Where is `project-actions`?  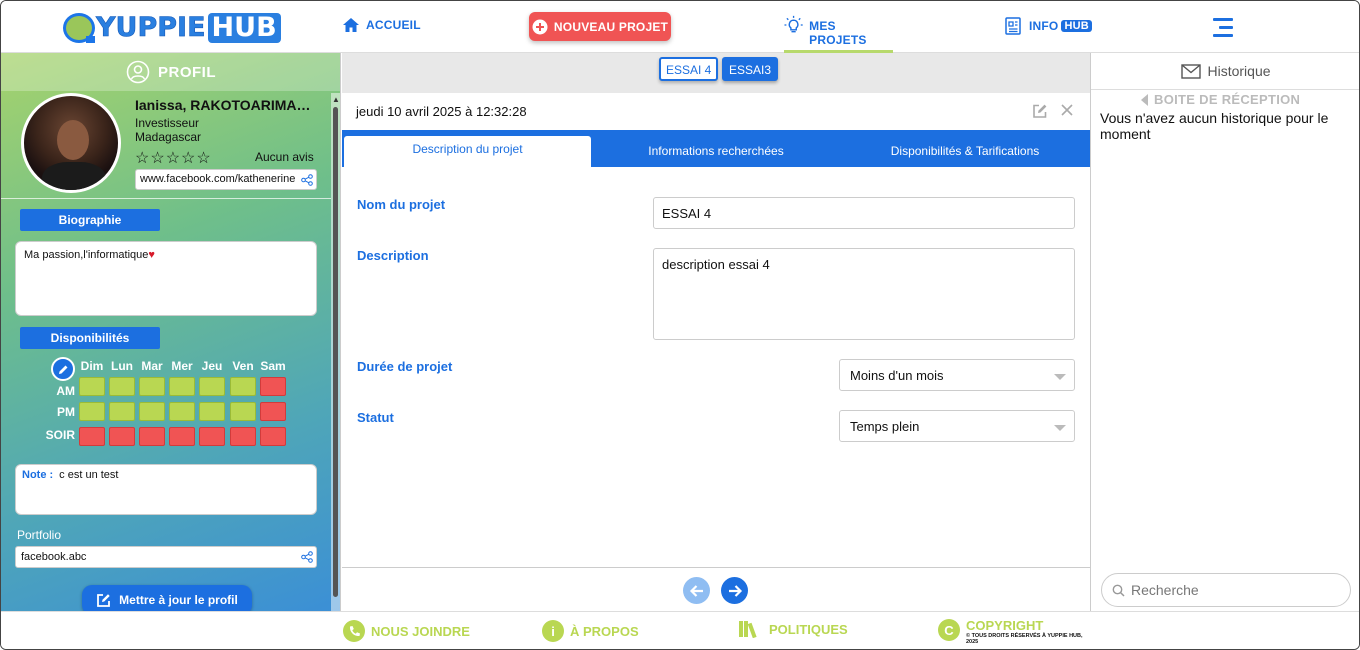 project-actions is located at coordinates (1053, 111).